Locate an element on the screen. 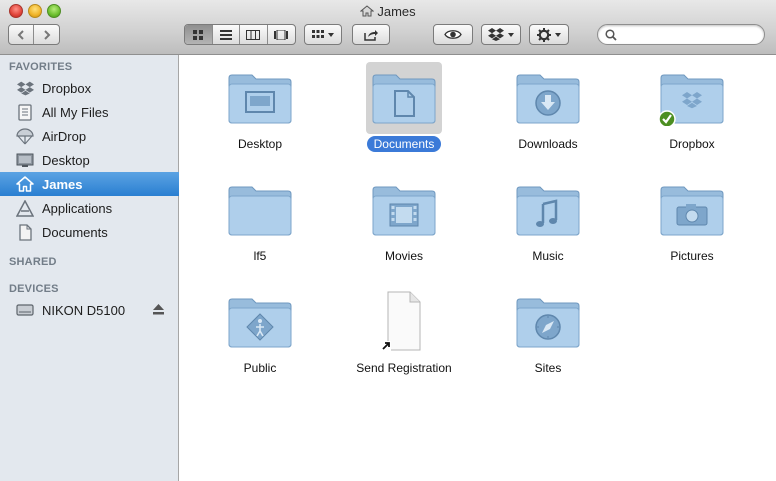 Image resolution: width=776 pixels, height=481 pixels. folder-public: Public is located at coordinates (260, 332).